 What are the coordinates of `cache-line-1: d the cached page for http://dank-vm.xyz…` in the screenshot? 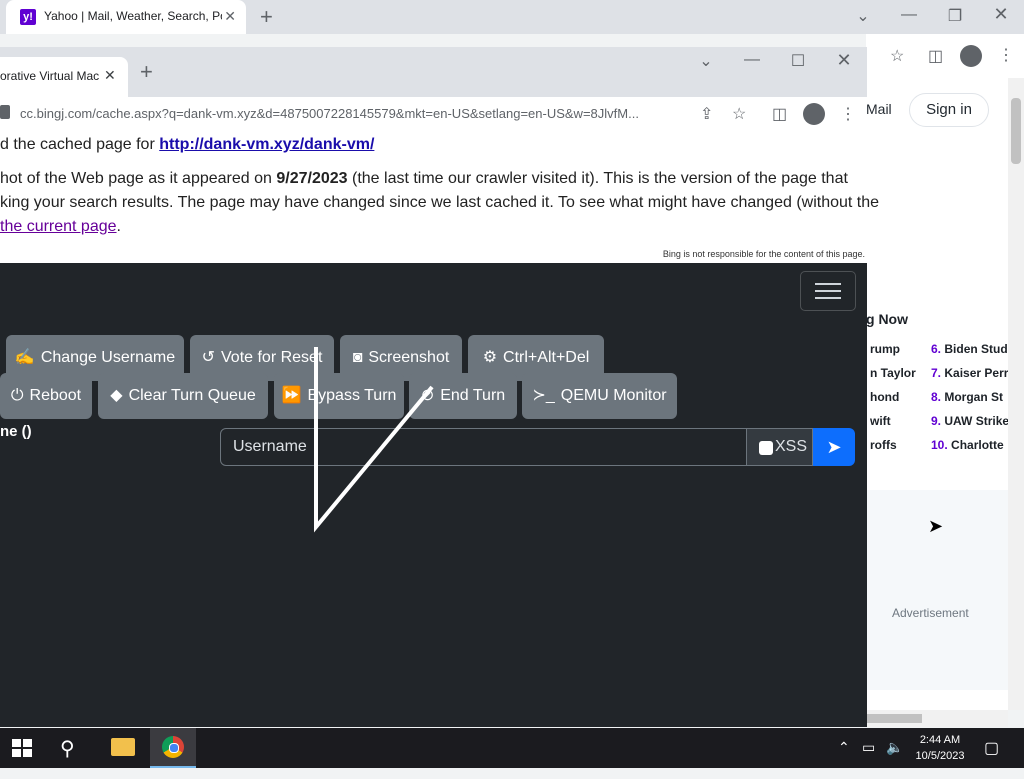 It's located at (187, 144).